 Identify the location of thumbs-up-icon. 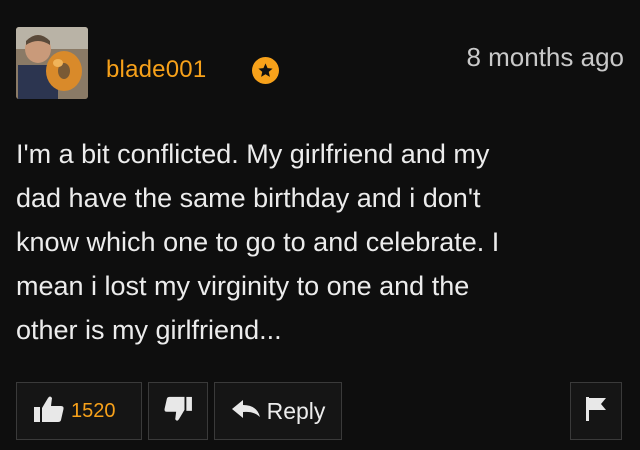
(49, 411).